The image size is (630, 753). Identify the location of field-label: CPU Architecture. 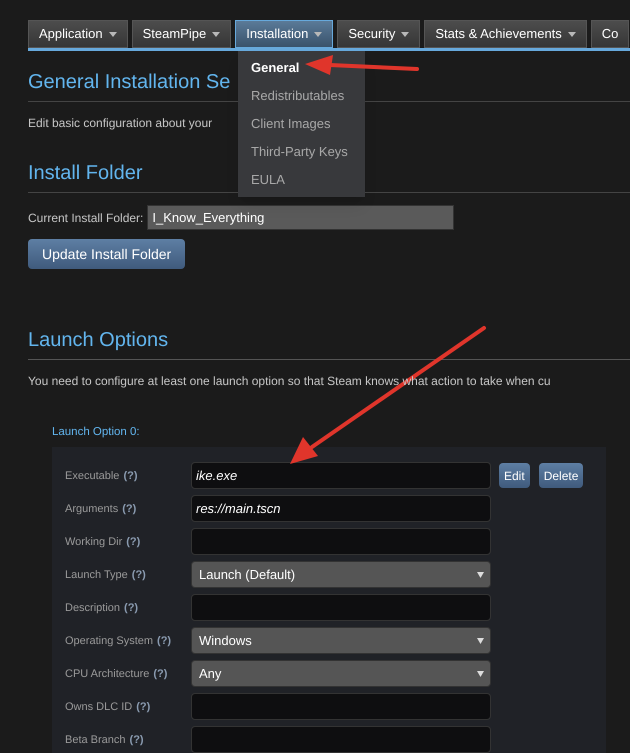
(107, 674).